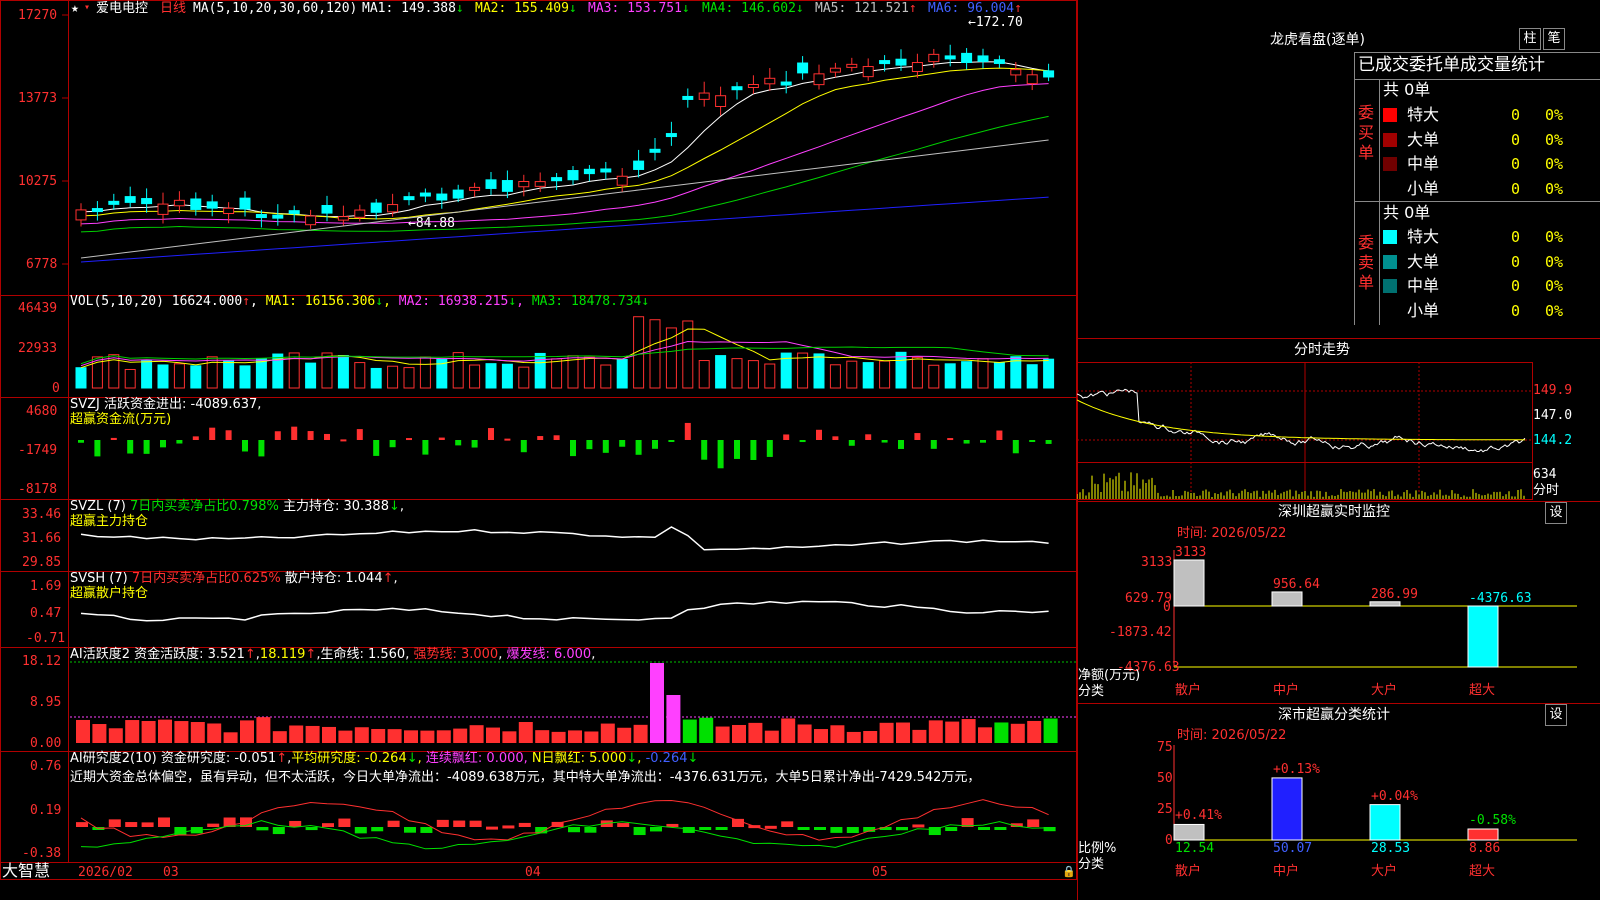 This screenshot has width=1600, height=900. Describe the element at coordinates (42, 264) in the screenshot. I see `price-axis-label: 6778` at that location.